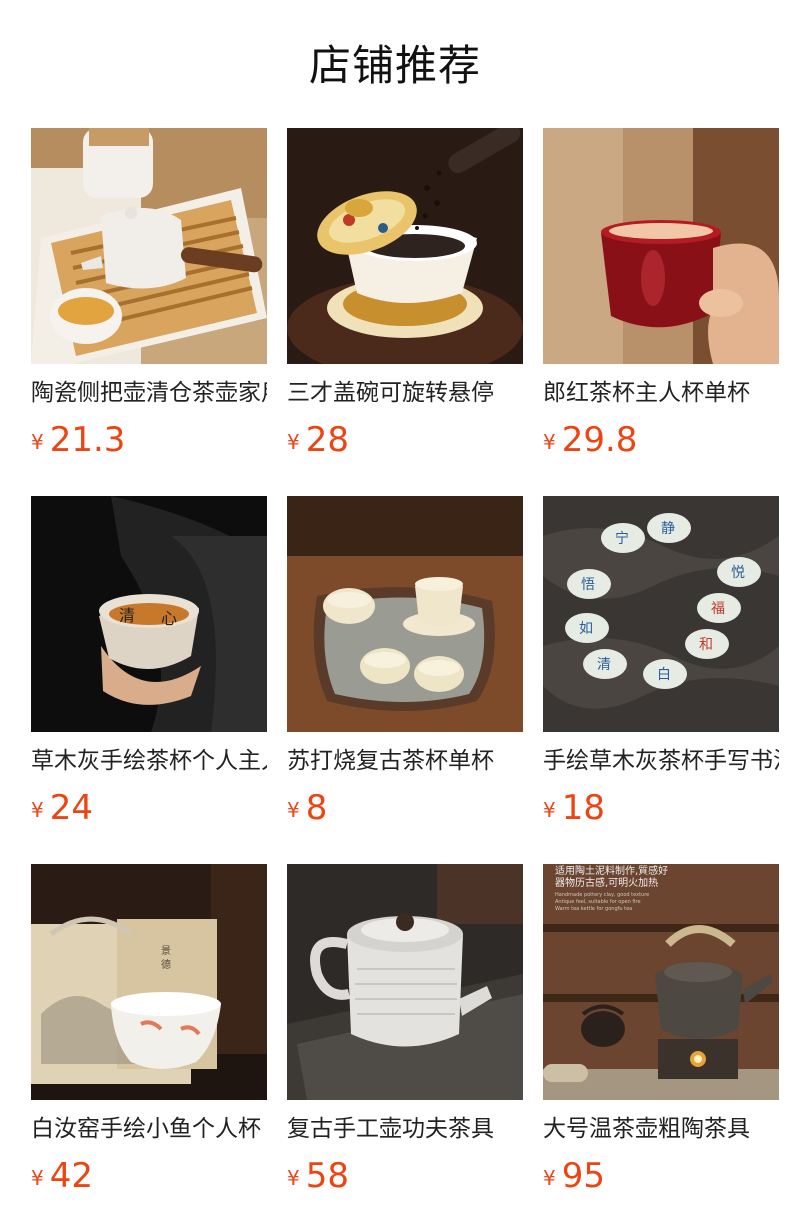 The width and height of the screenshot is (790, 1232). Describe the element at coordinates (149, 808) in the screenshot. I see `product-price: ¥24` at that location.